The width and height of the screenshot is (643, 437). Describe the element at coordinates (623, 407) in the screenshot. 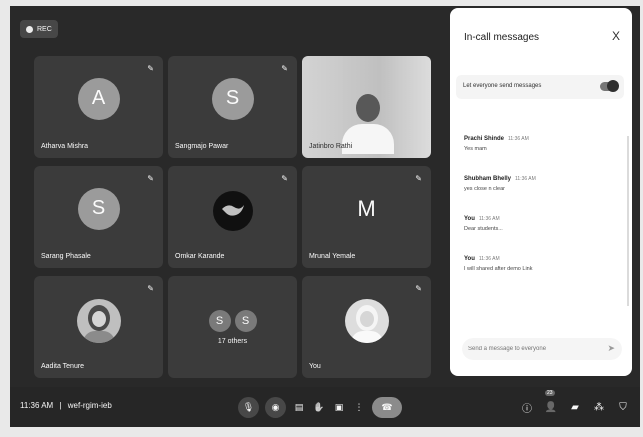

I see `shield-icon: ⛉` at that location.